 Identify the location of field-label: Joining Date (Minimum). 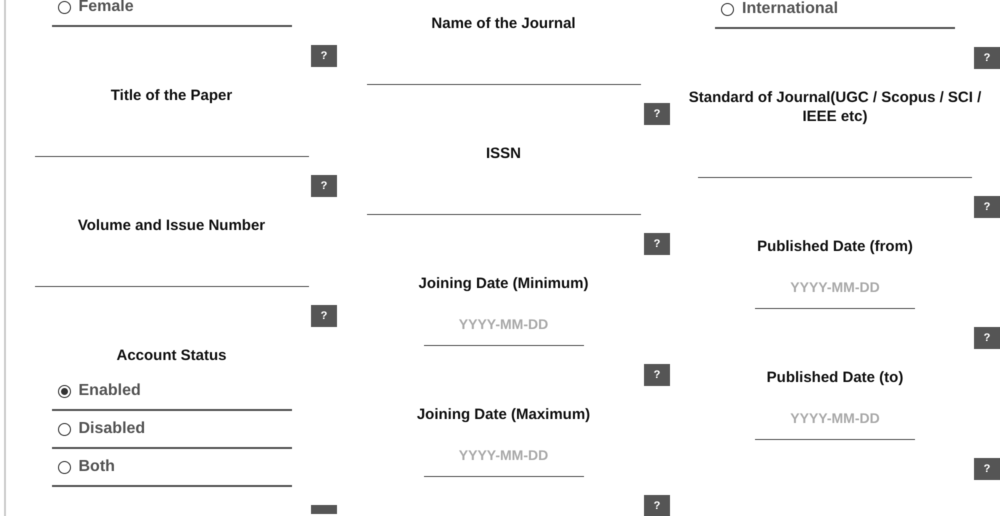
(504, 283).